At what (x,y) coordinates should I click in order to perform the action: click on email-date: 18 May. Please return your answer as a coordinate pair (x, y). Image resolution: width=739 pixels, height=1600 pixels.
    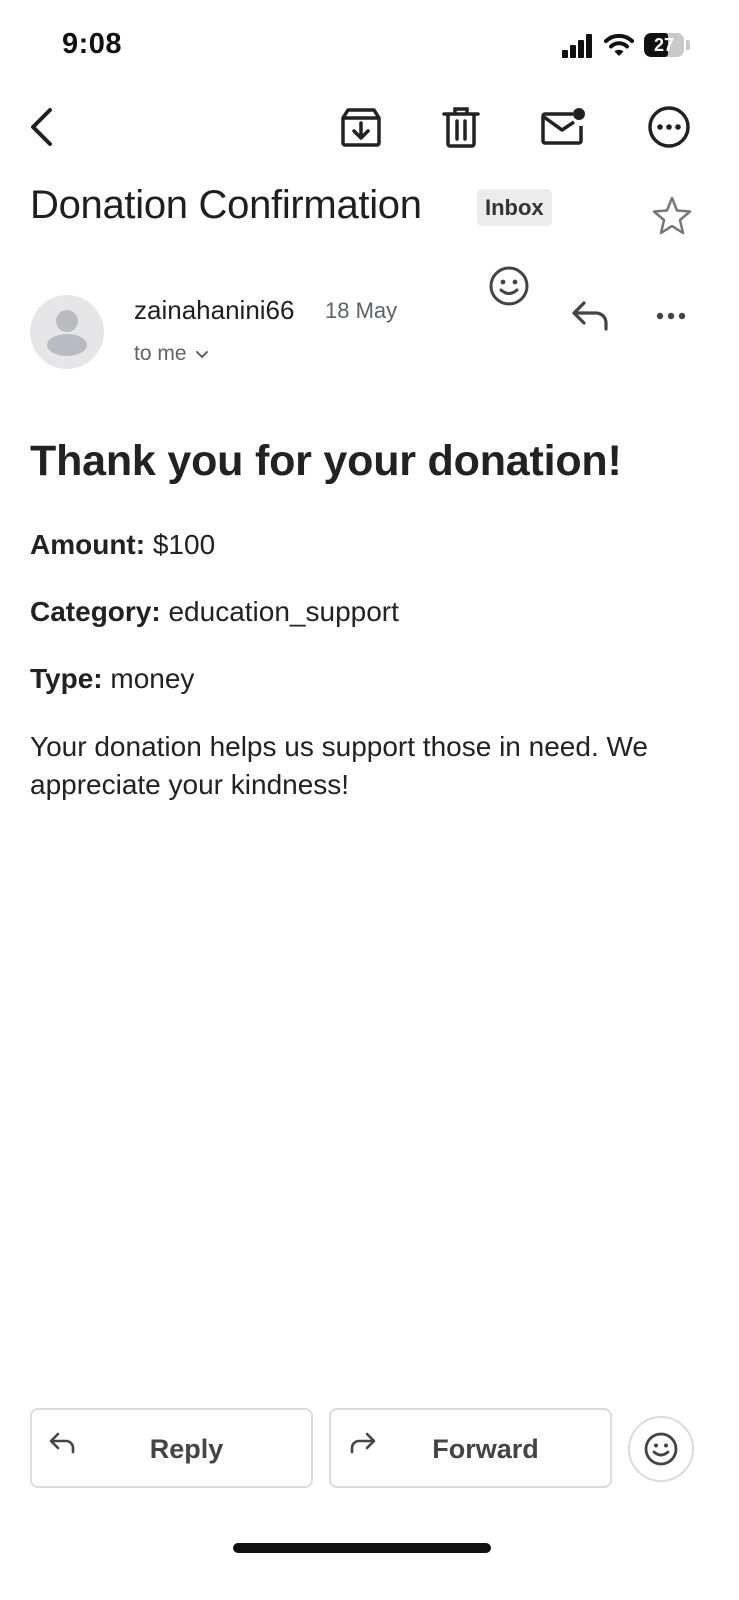
    Looking at the image, I should click on (361, 310).